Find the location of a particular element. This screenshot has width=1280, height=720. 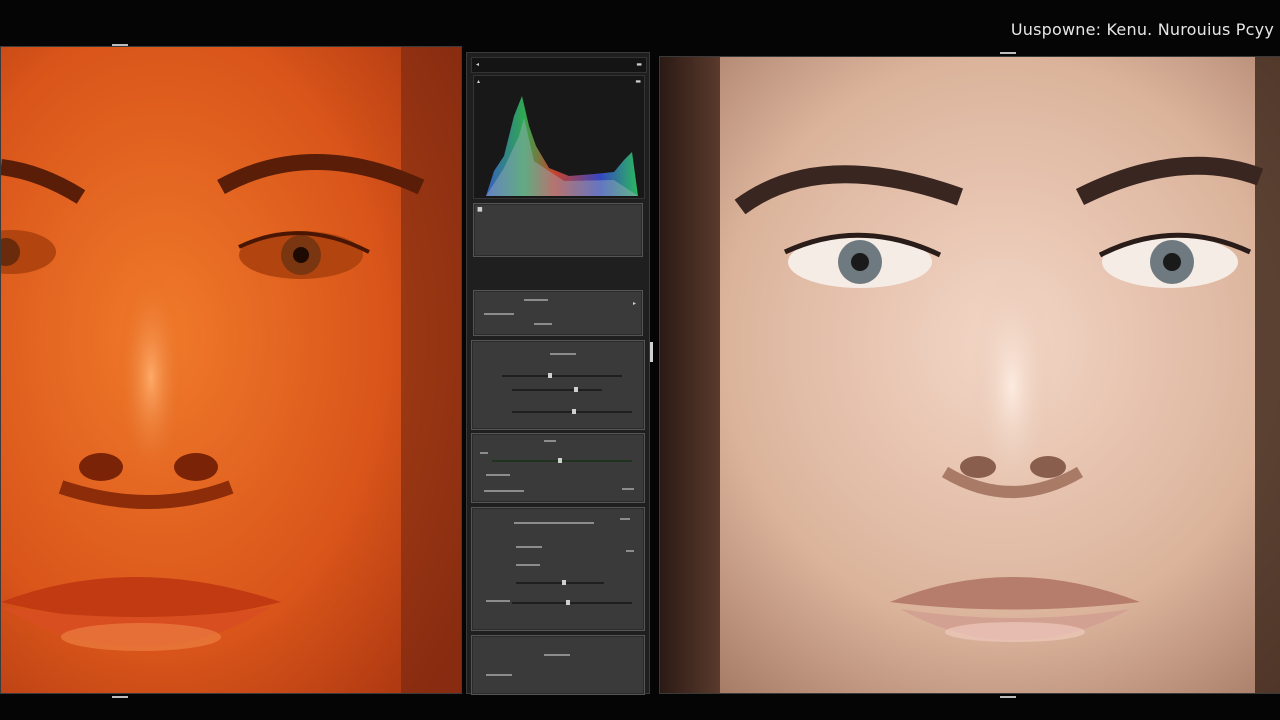

panel-header: ◂ ▬ is located at coordinates (559, 65).